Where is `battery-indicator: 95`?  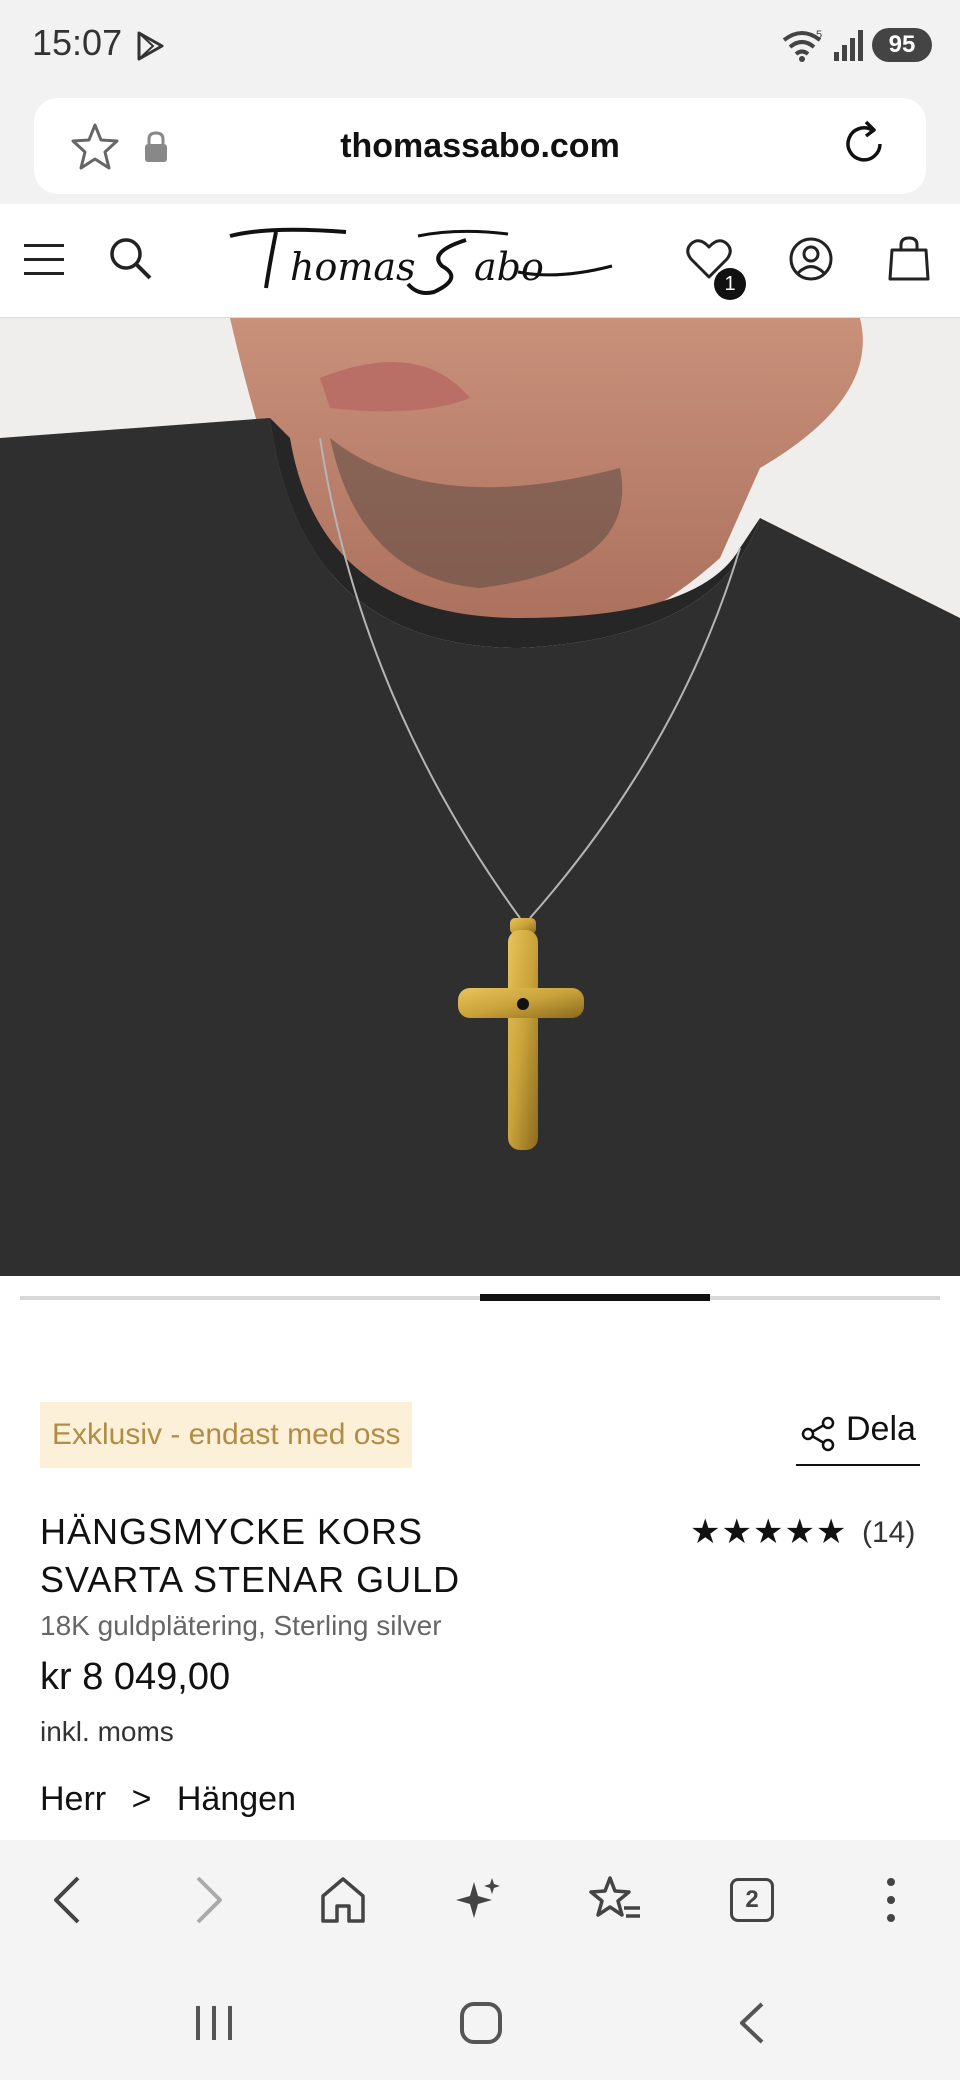
battery-indicator: 95 is located at coordinates (902, 45).